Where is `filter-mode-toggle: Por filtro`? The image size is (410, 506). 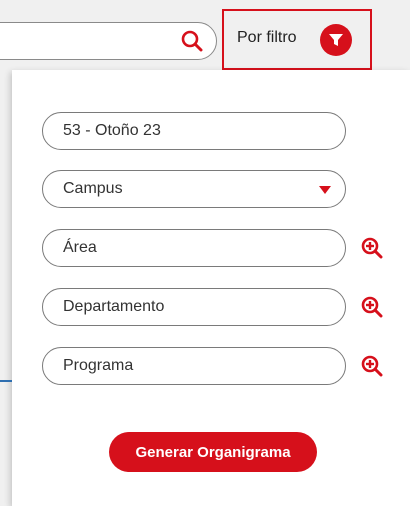
filter-mode-toggle: Por filtro is located at coordinates (297, 39).